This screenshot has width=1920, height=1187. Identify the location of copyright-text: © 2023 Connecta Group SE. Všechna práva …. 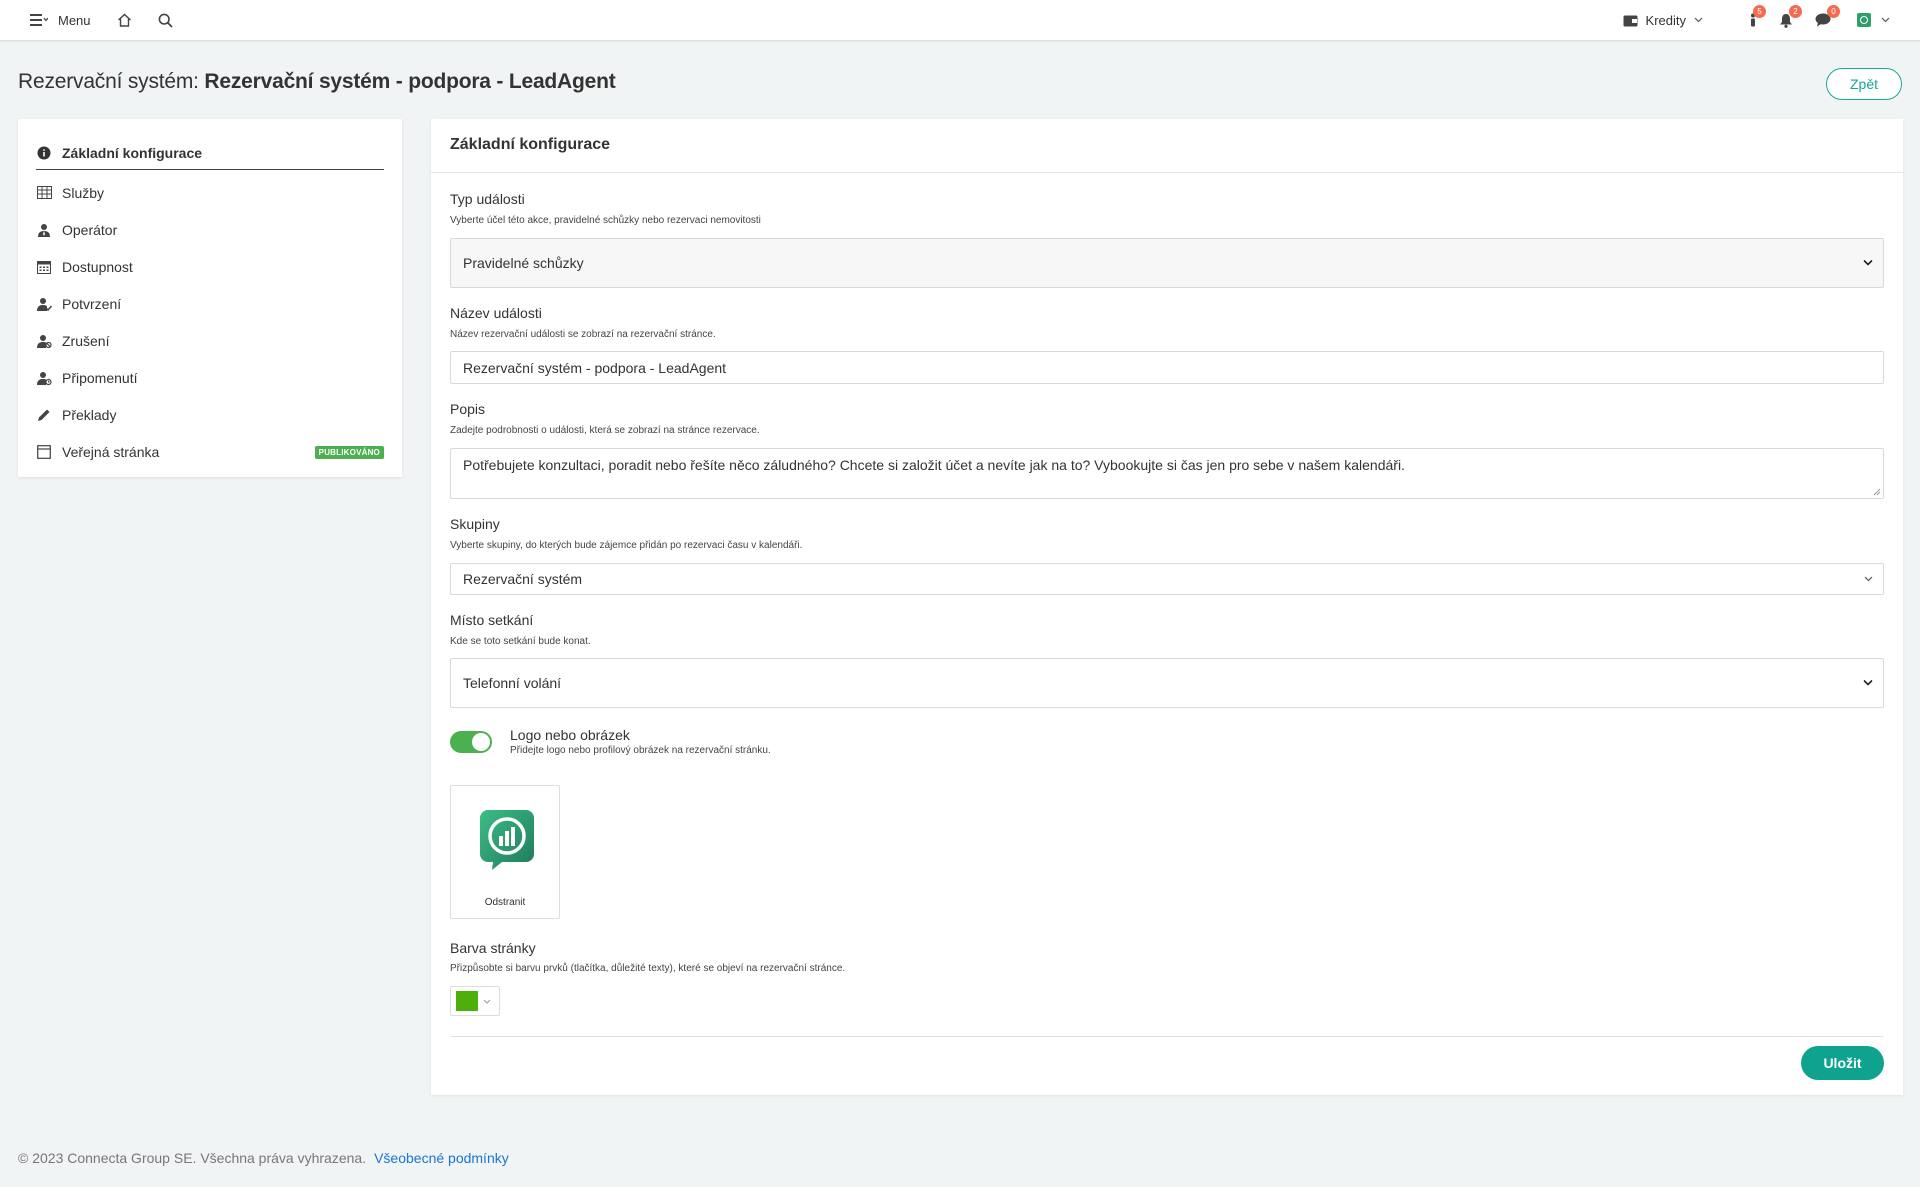
(192, 1158).